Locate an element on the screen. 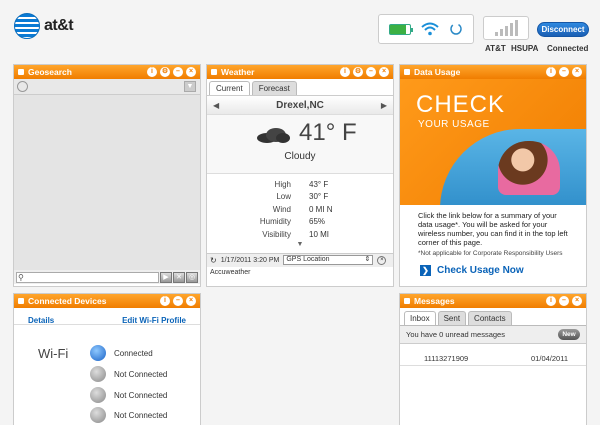 The height and width of the screenshot is (425, 600). disconnect-button: Disconnect is located at coordinates (563, 29).